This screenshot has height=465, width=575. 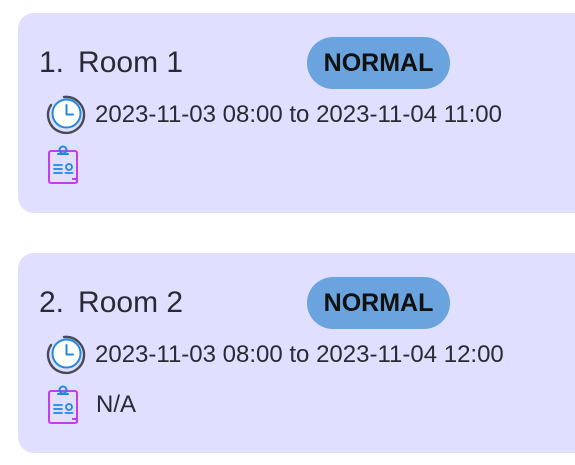 What do you see at coordinates (131, 302) in the screenshot?
I see `room-name: Room 2` at bounding box center [131, 302].